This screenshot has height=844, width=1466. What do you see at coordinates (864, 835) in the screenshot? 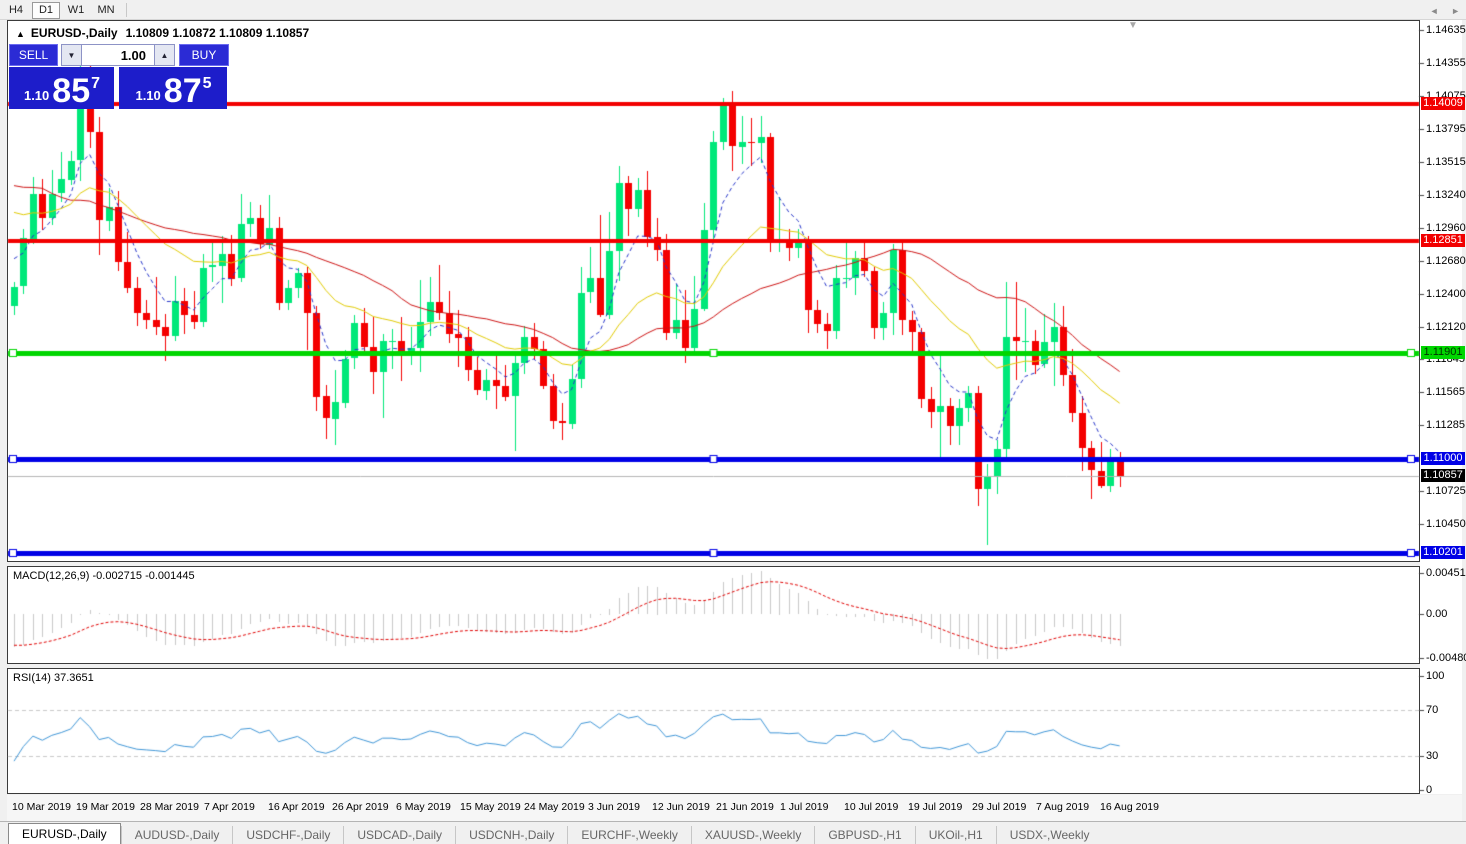
I see `chart-tab-gbpusd-h1: GBPUSD-,H1` at bounding box center [864, 835].